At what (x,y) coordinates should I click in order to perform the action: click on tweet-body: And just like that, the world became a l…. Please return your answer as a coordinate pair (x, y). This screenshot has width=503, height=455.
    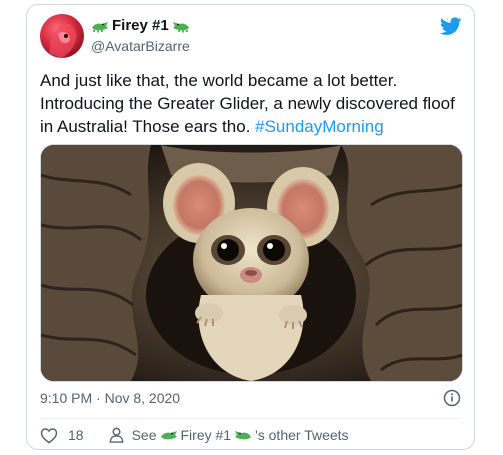
    Looking at the image, I should click on (247, 103).